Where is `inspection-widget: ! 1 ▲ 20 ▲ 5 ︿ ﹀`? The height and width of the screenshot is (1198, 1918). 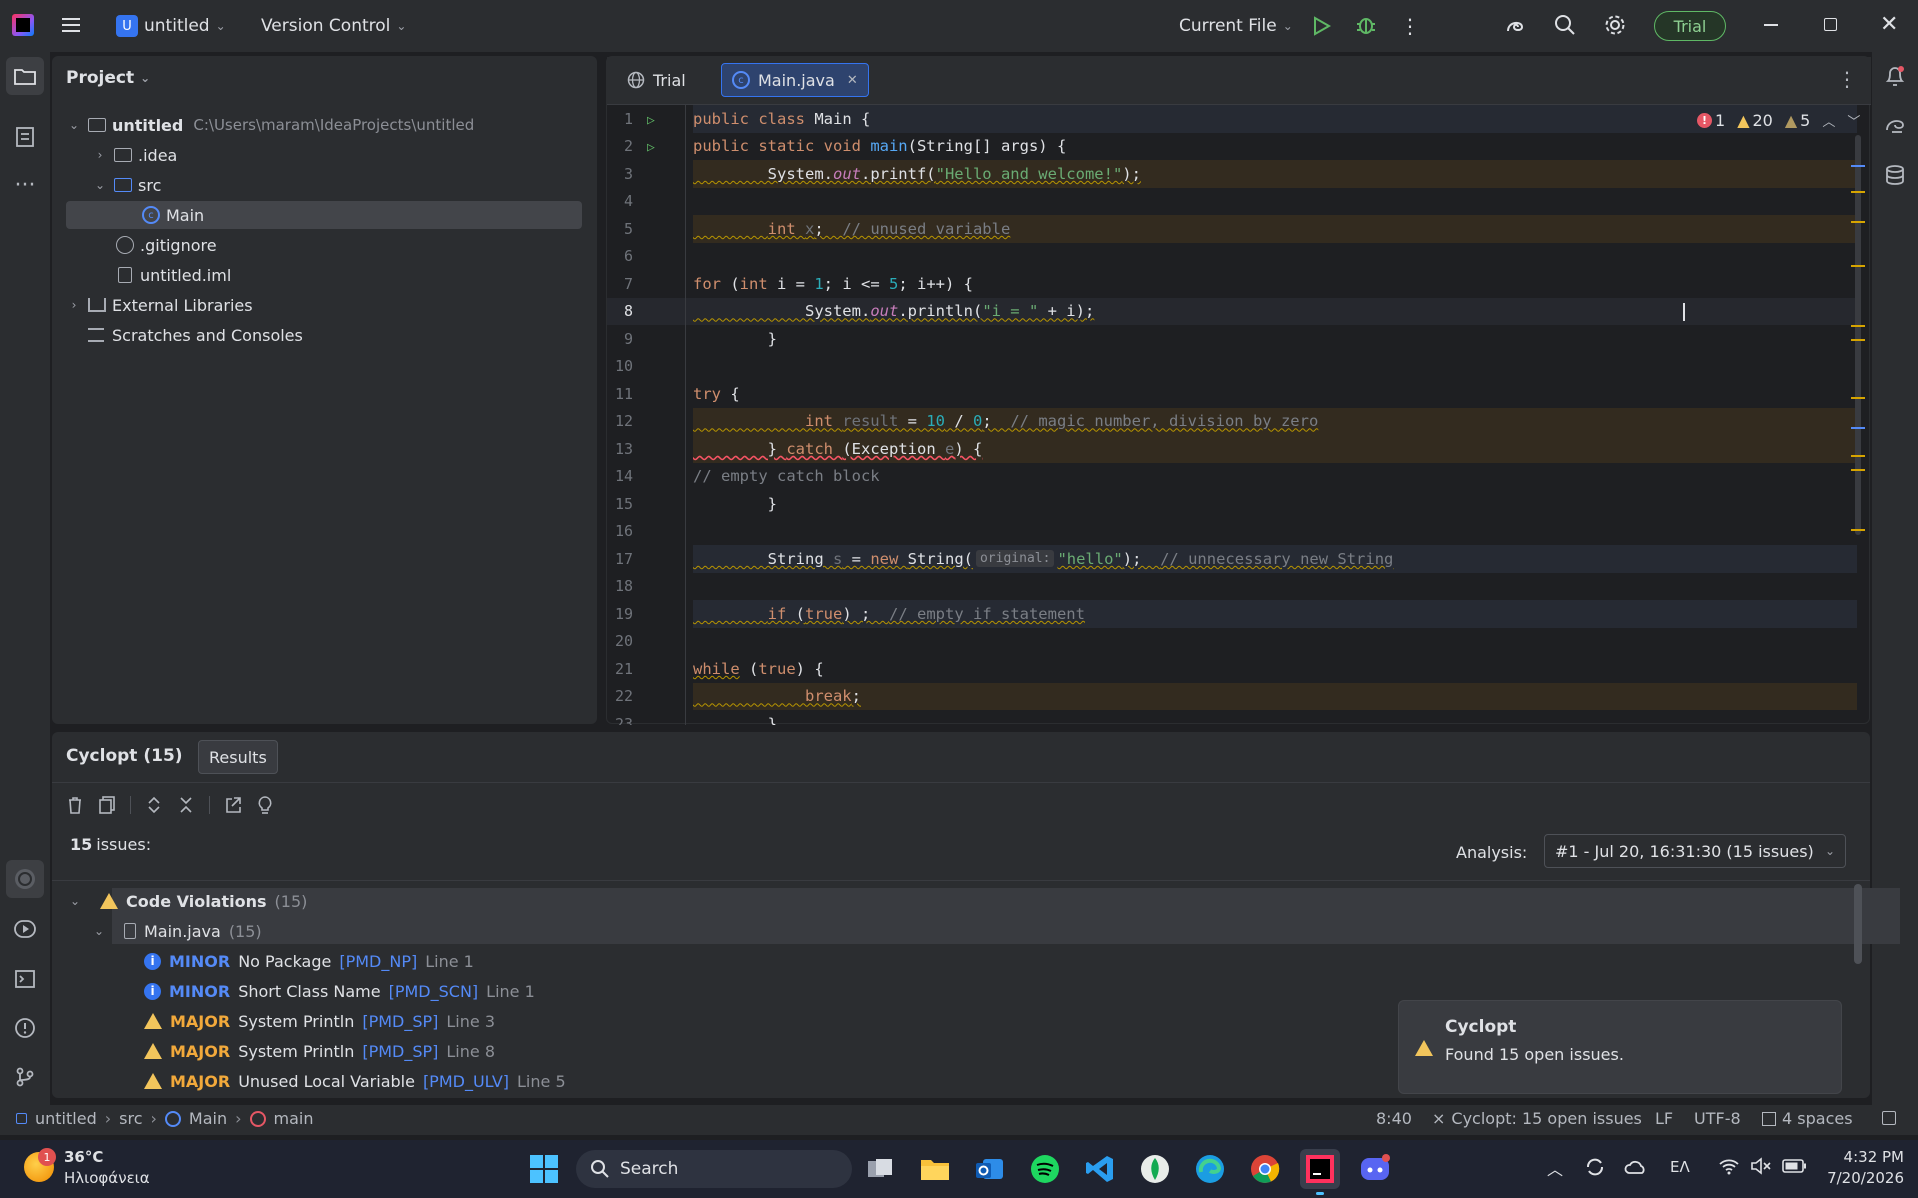 inspection-widget: ! 1 ▲ 20 ▲ 5 ︿ ﹀ is located at coordinates (1778, 120).